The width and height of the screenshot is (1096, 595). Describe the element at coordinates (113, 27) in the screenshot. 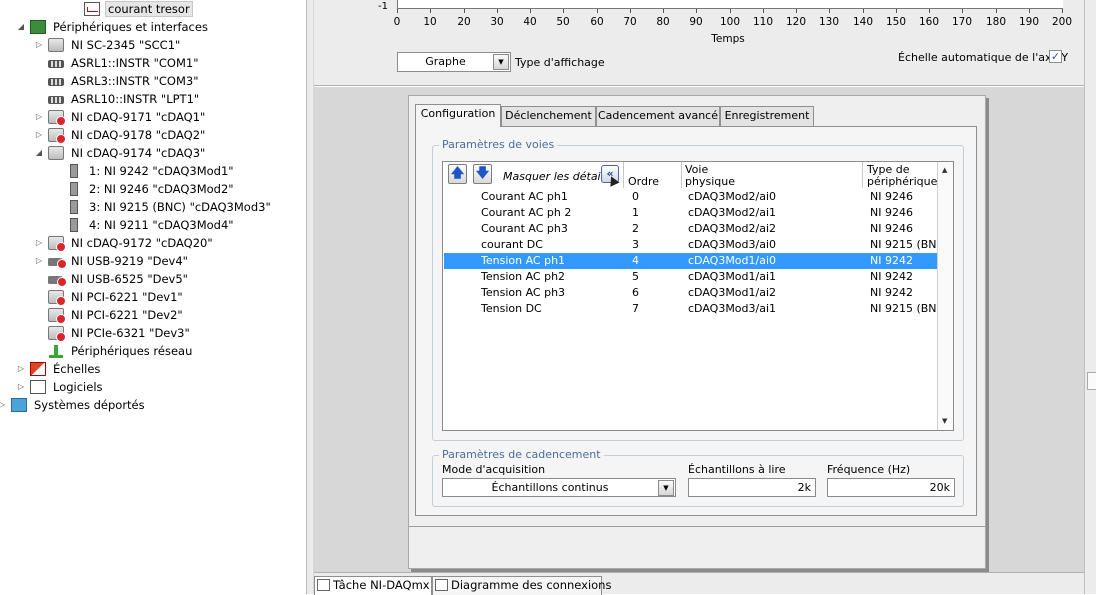

I see `tree-item: ◢ Périphériques et interfaces` at that location.